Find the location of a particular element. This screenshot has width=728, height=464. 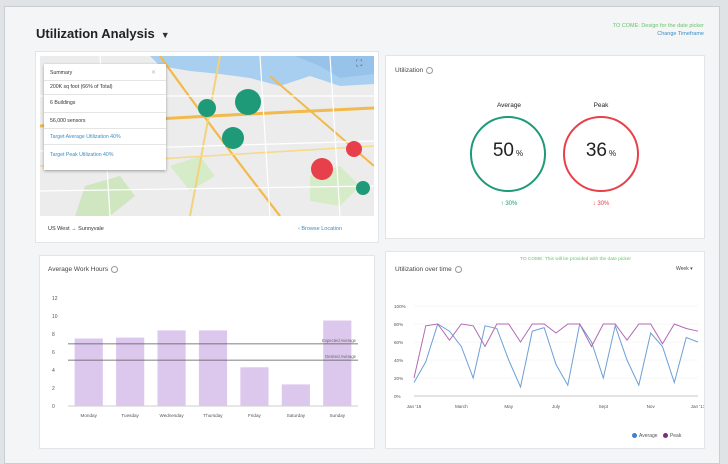

work-hours-title: Average Work Hours is located at coordinates (83, 270).